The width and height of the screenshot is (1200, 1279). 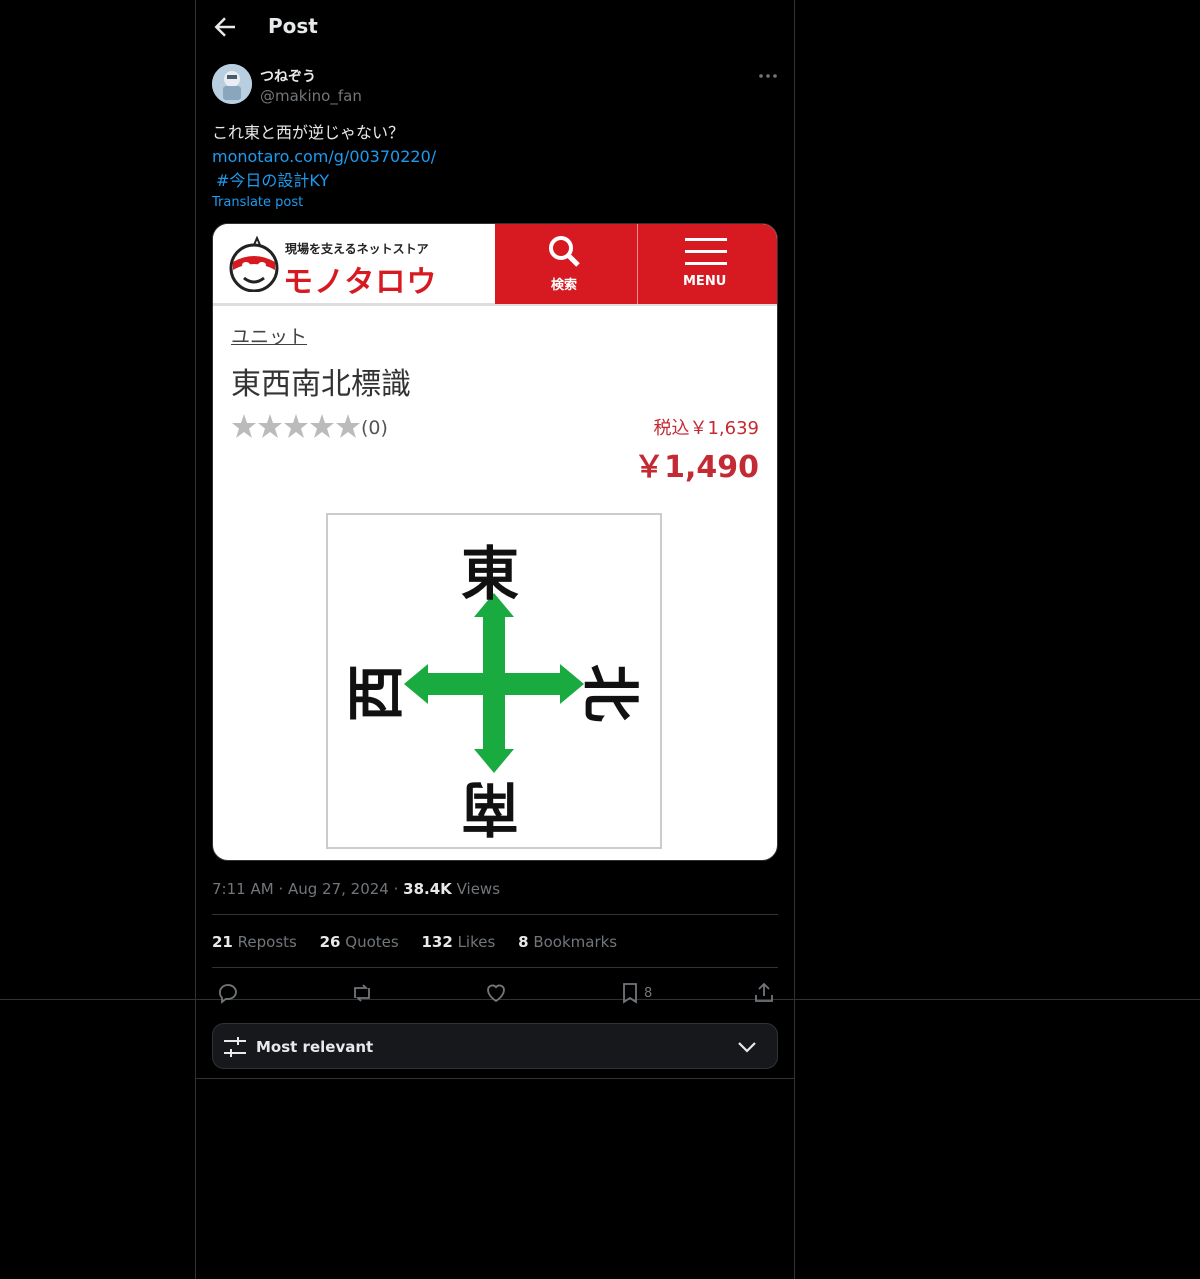 What do you see at coordinates (494, 681) in the screenshot?
I see `direction-sign-image: 東 西 北 南` at bounding box center [494, 681].